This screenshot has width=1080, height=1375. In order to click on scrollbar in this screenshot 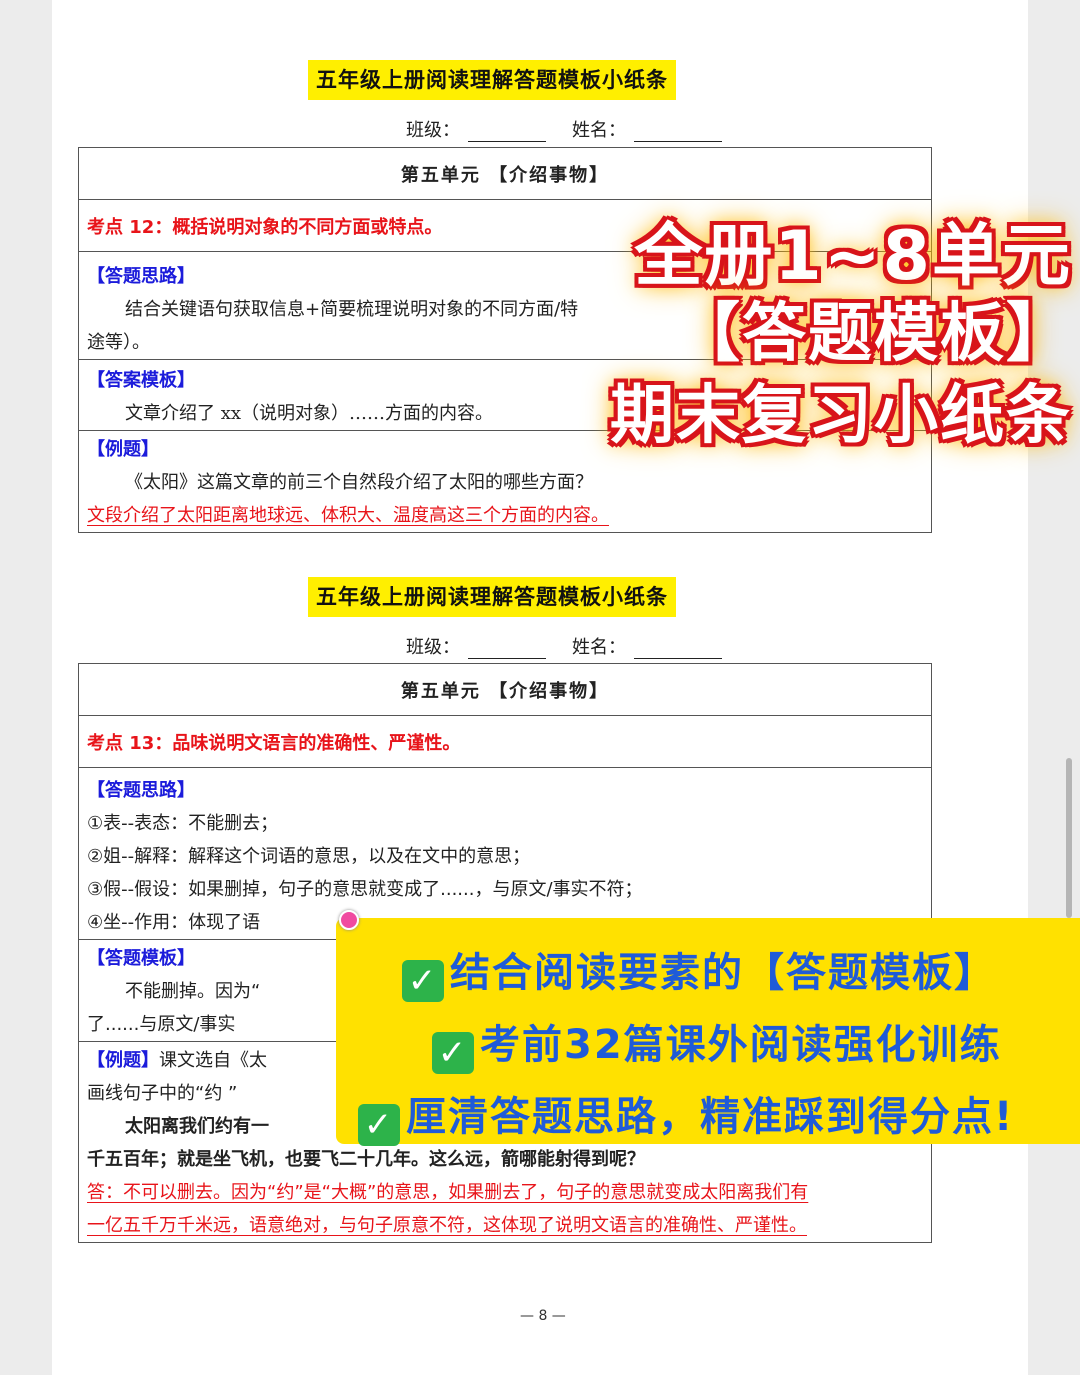, I will do `click(1069, 838)`.